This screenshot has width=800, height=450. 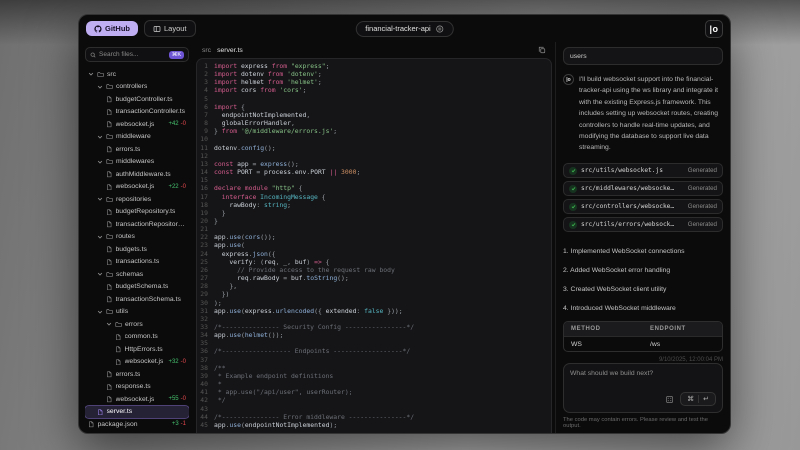 What do you see at coordinates (137, 249) in the screenshot?
I see `tree-file-budgets-ts: budgets.ts` at bounding box center [137, 249].